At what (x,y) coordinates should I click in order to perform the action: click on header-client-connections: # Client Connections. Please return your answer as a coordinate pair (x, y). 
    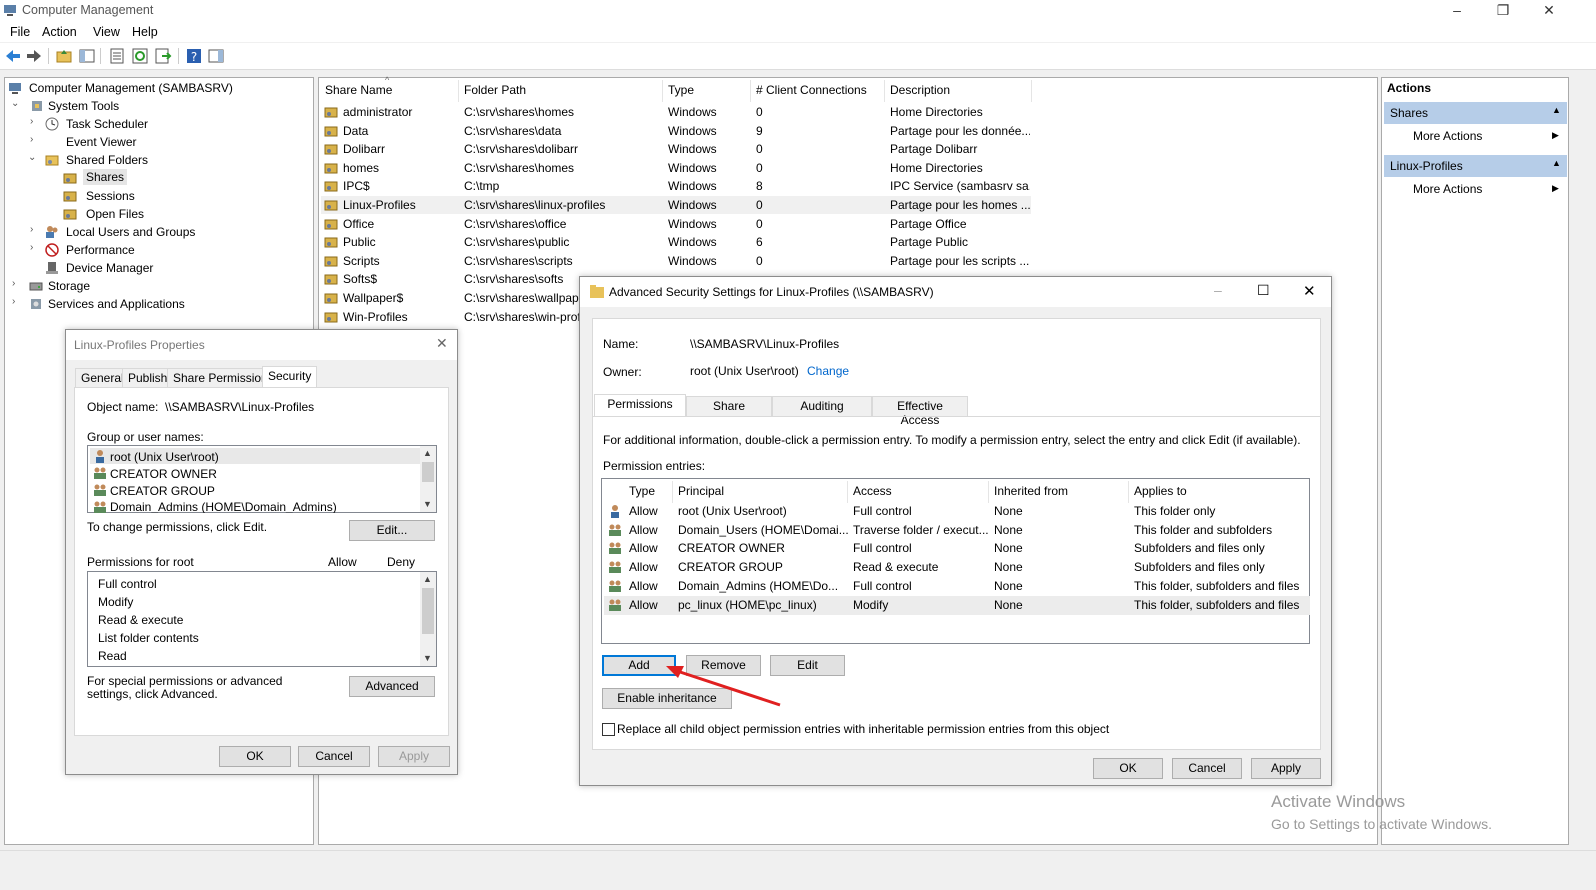
    Looking at the image, I should click on (811, 90).